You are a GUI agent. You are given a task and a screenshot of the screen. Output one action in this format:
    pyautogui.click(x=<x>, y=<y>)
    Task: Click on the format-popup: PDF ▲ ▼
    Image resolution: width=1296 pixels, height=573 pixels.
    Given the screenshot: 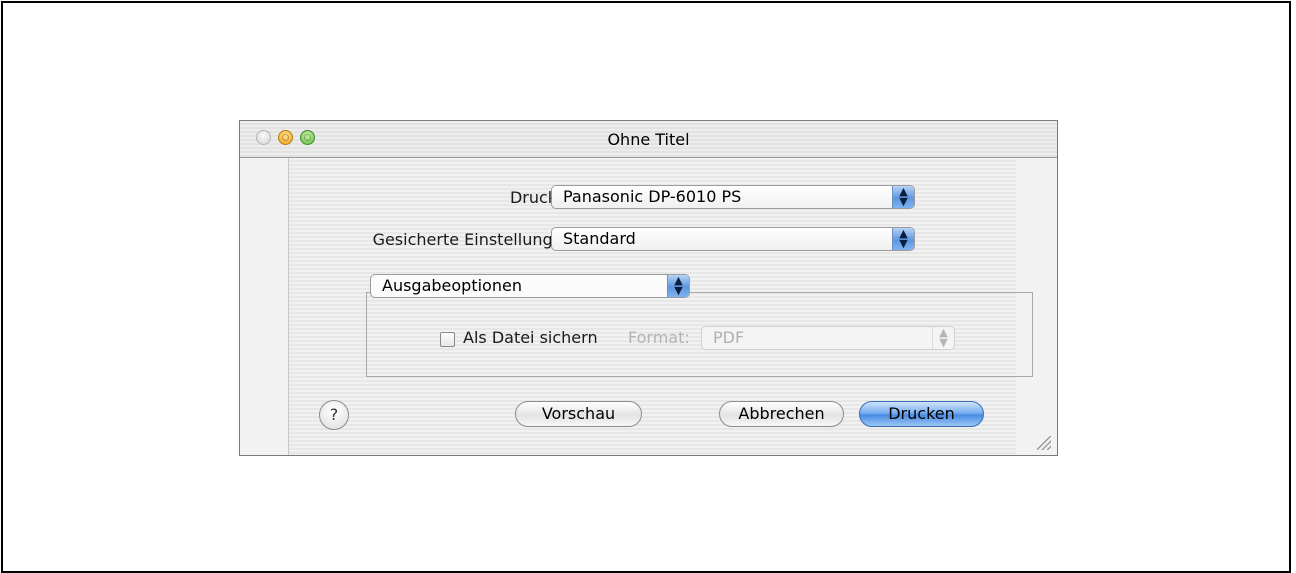 What is the action you would take?
    pyautogui.click(x=828, y=338)
    